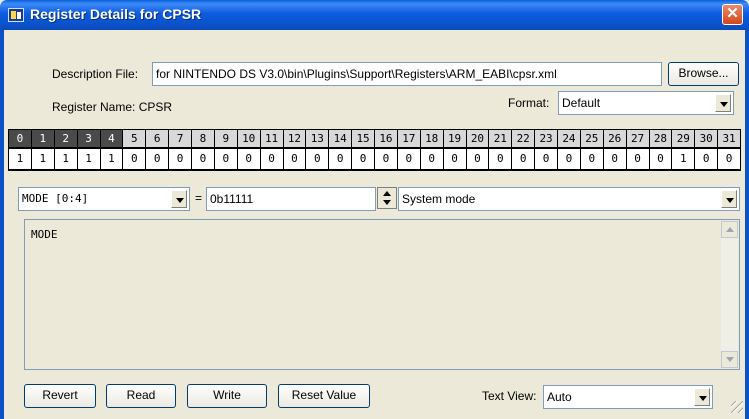  I want to click on frame-right, so click(747, 224).